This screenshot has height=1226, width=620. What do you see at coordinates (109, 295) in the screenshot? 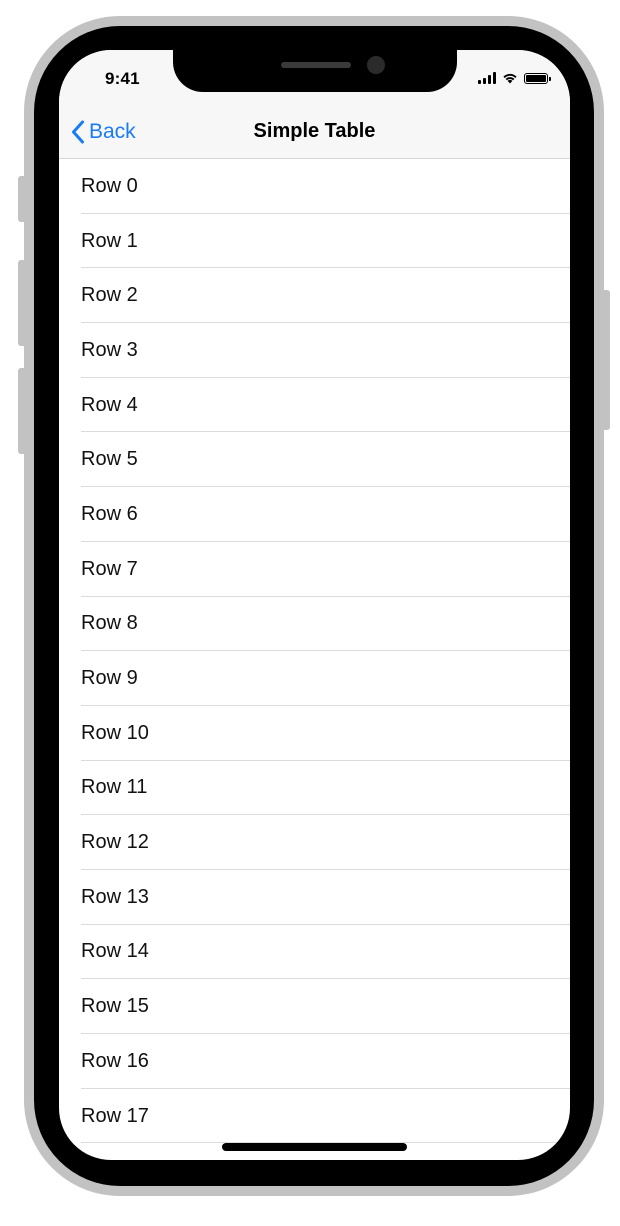
I see `row-label: Row 2` at bounding box center [109, 295].